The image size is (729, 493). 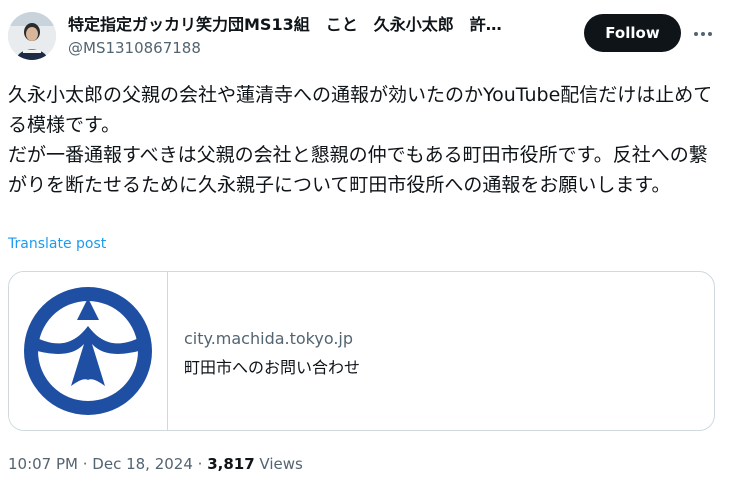 I want to click on link-card-domain: city.machida.tokyo.jp, so click(x=269, y=338).